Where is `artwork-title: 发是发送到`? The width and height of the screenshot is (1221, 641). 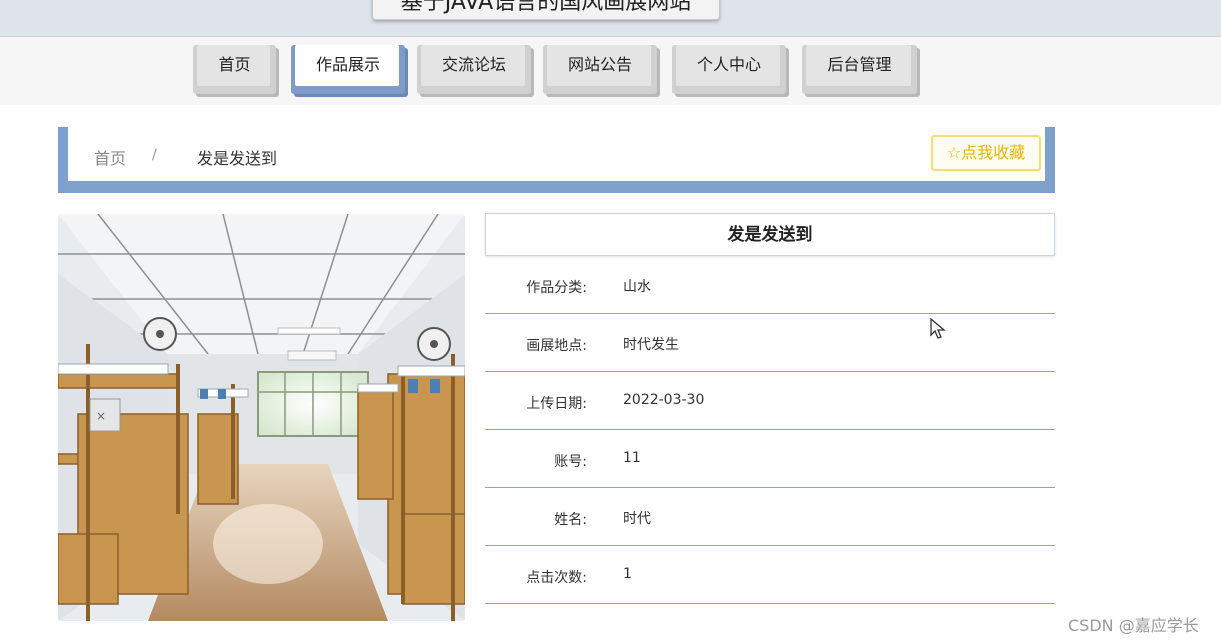
artwork-title: 发是发送到 is located at coordinates (770, 234).